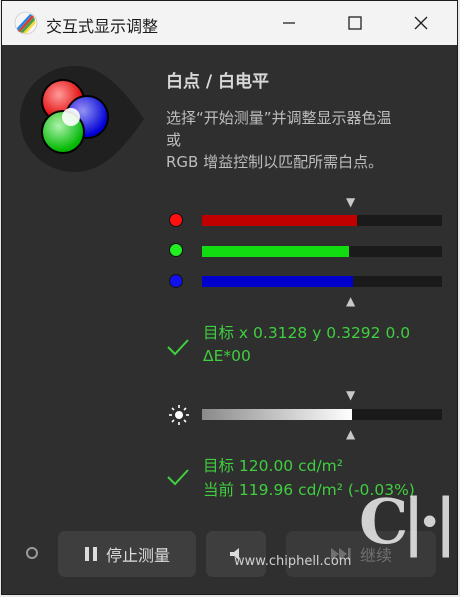 This screenshot has height=597, width=460. I want to click on red-channel-bar, so click(322, 220).